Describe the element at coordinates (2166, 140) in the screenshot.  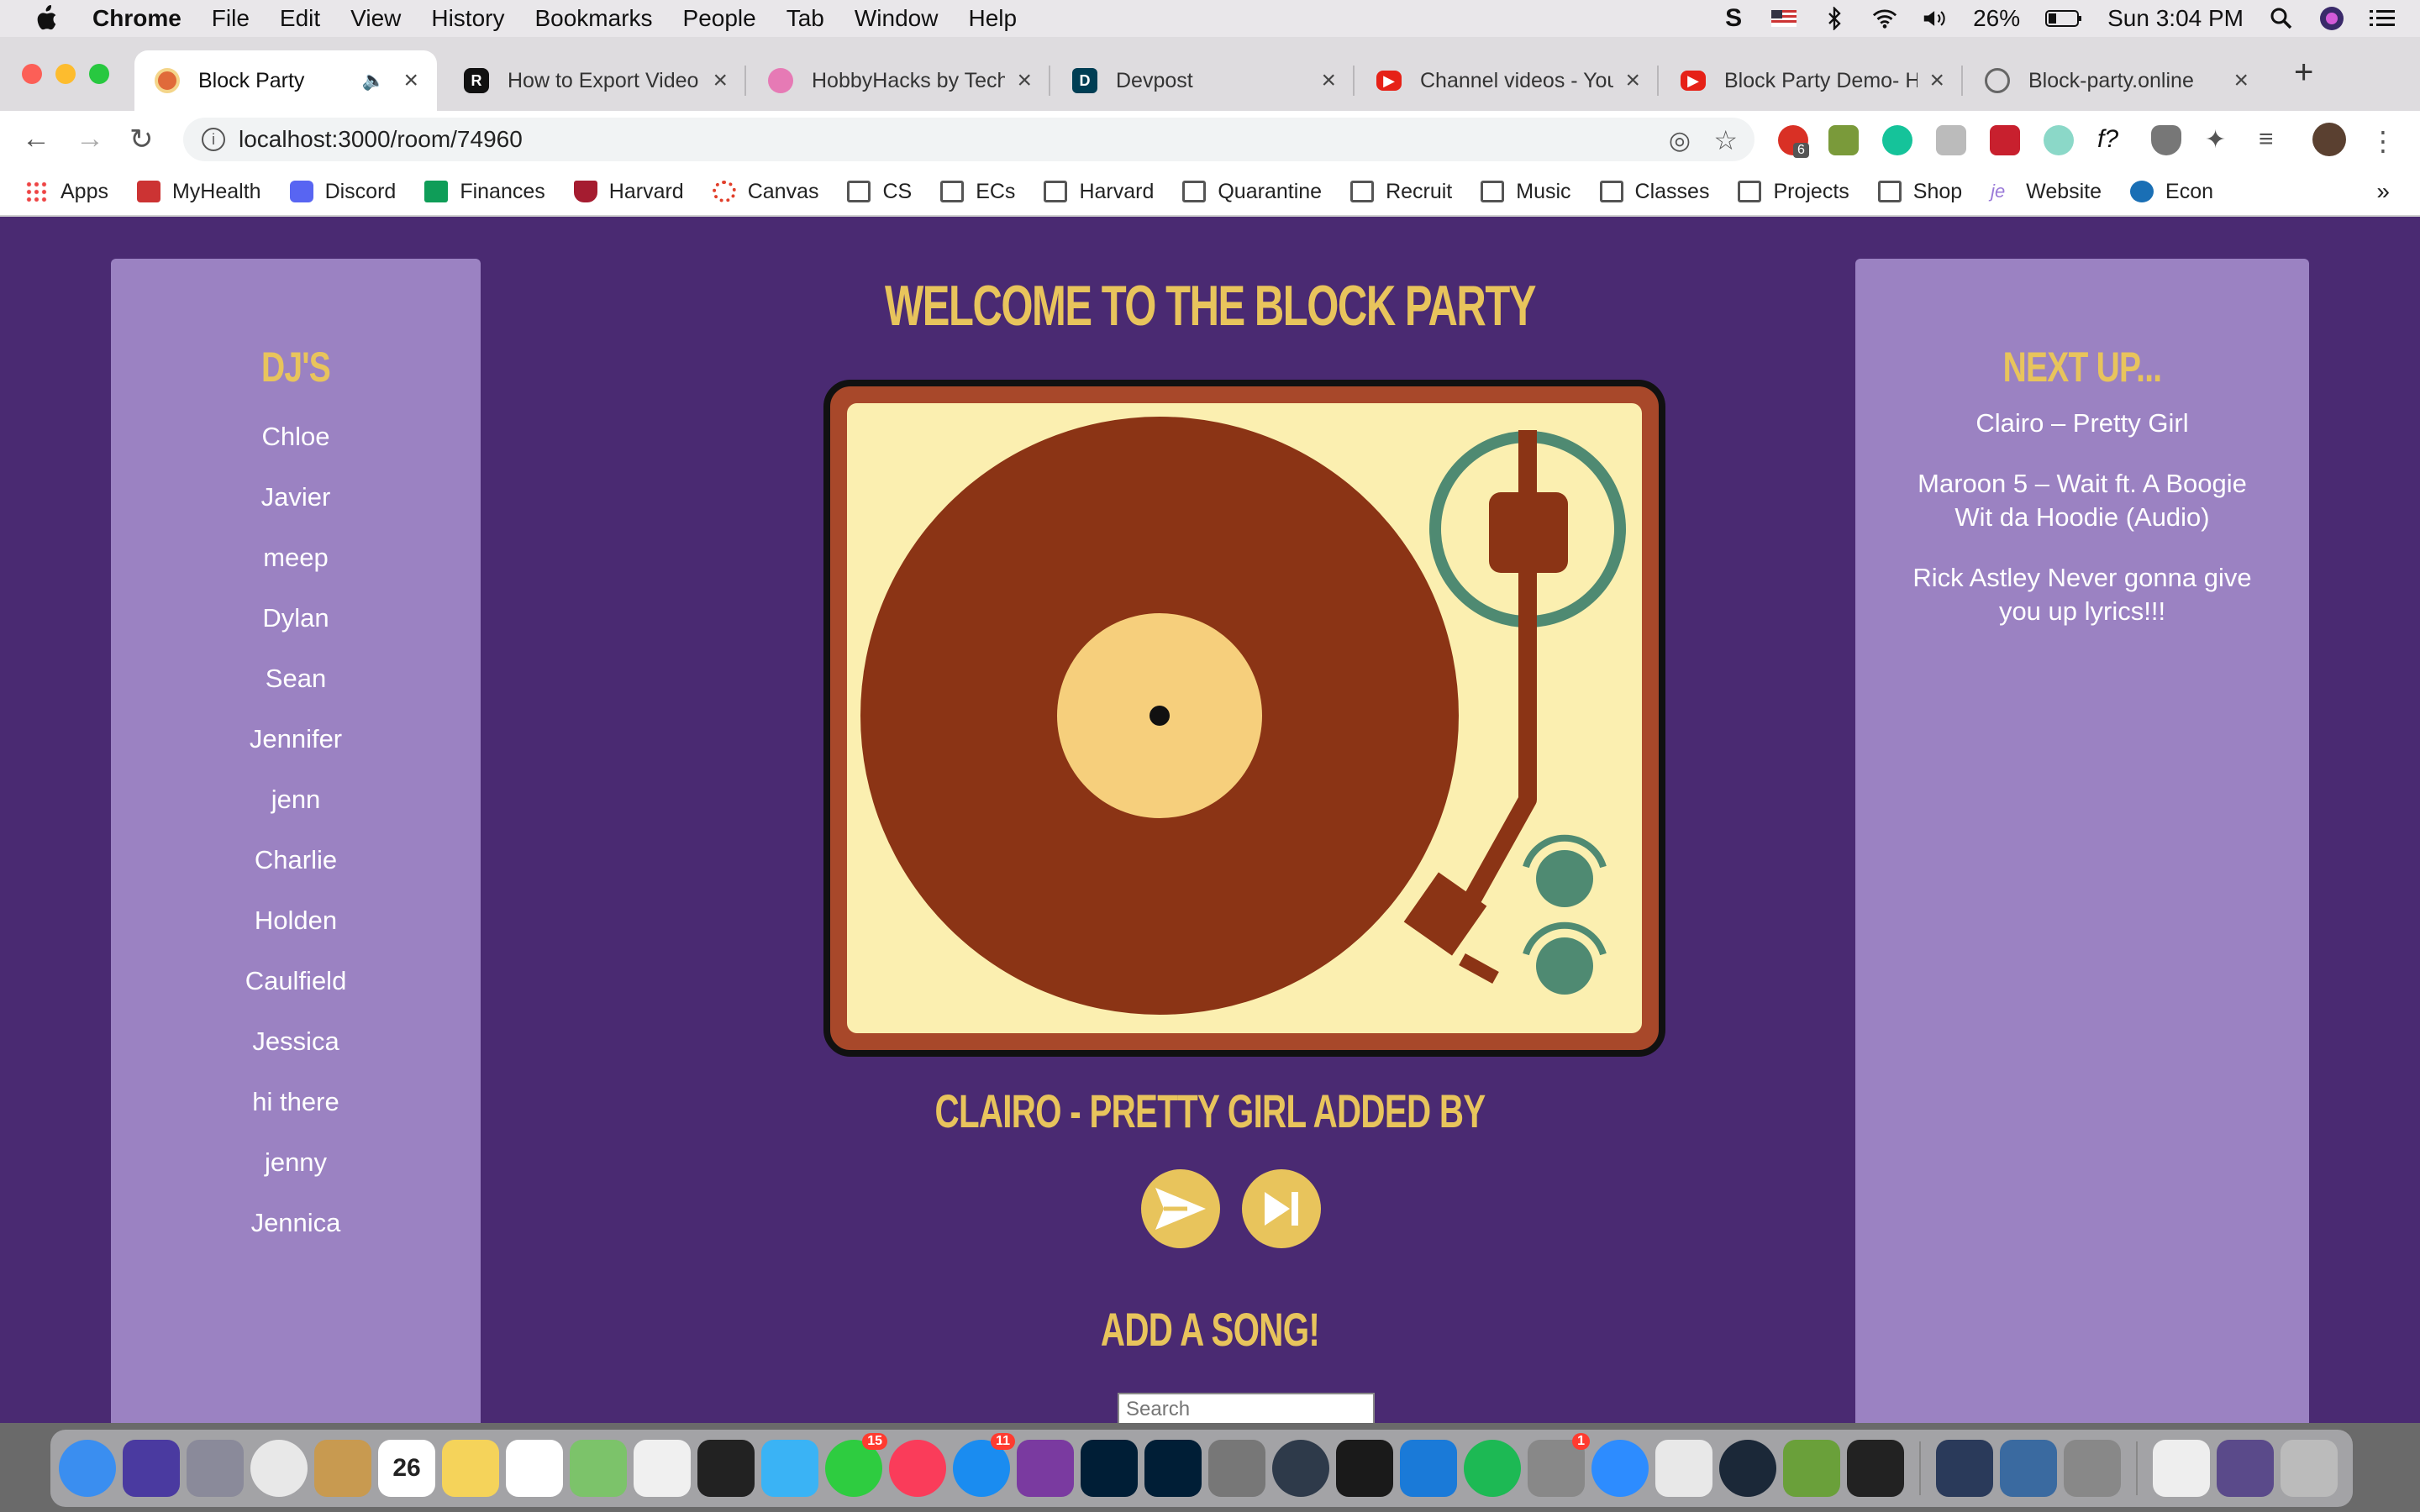
I see `extension-shield-icon` at that location.